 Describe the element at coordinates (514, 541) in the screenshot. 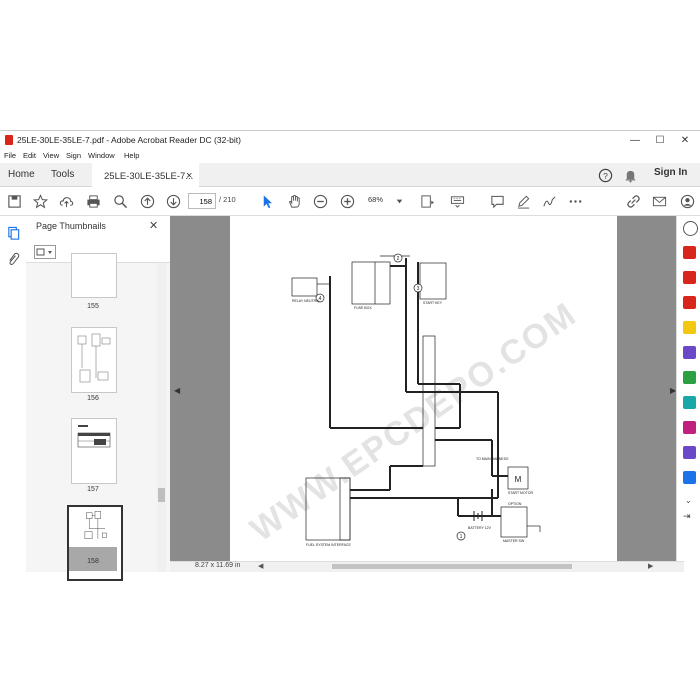

I see `label-master-sw: MASTER SW` at that location.